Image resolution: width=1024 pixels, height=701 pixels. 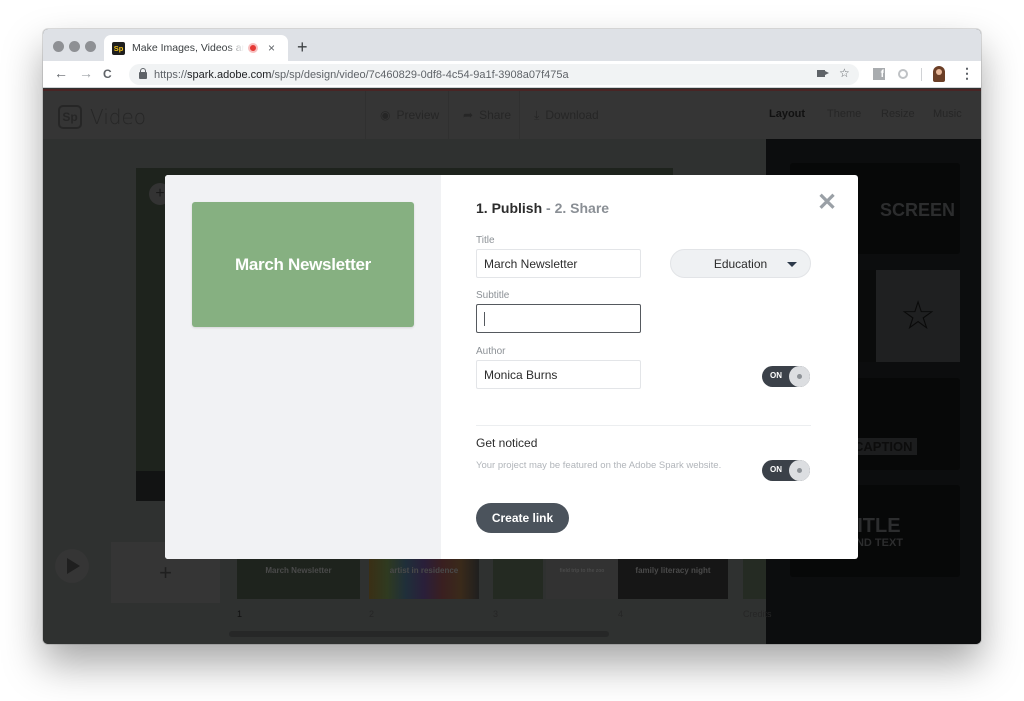 I want to click on chevron-down-icon, so click(x=792, y=264).